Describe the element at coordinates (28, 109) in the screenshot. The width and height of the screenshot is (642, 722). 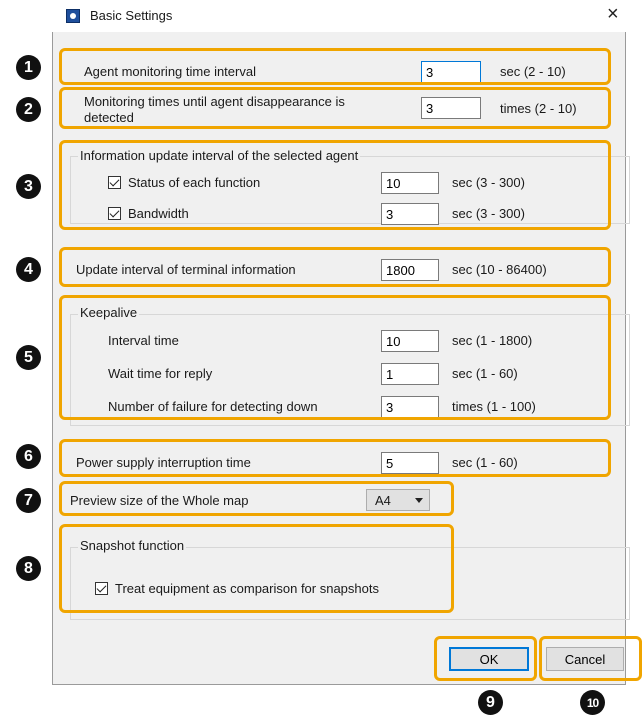
I see `callout-badge-2: 2` at that location.